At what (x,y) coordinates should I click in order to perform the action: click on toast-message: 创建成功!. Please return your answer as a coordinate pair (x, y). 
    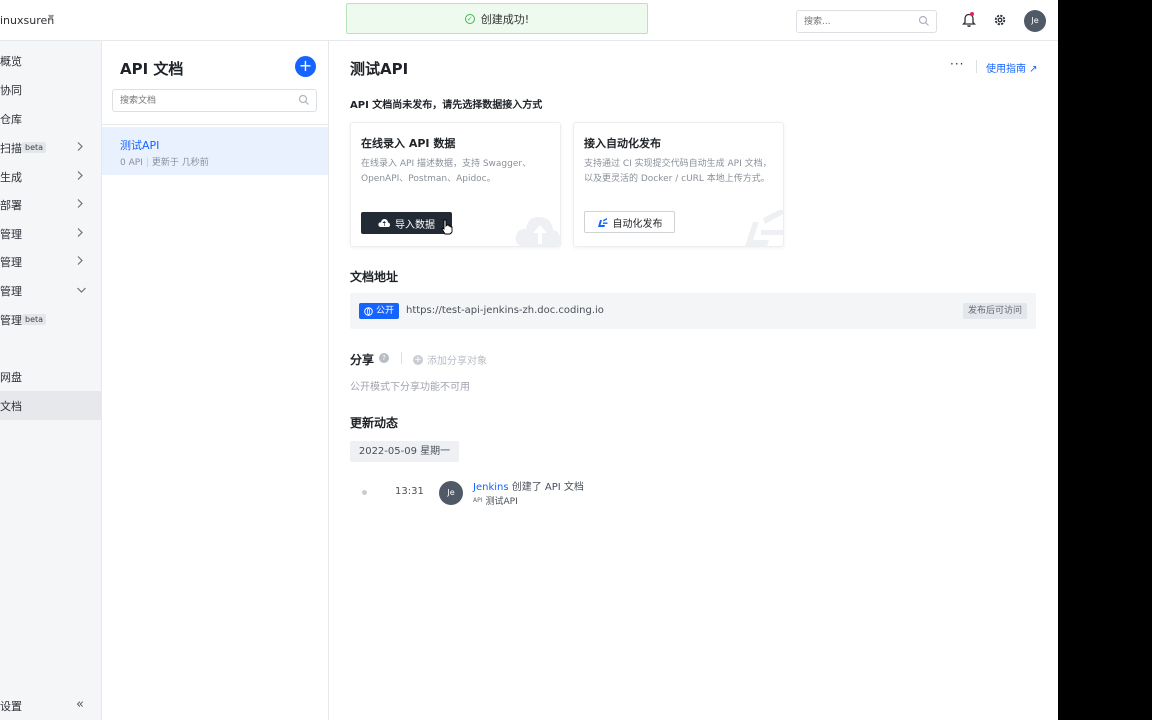
    Looking at the image, I should click on (505, 19).